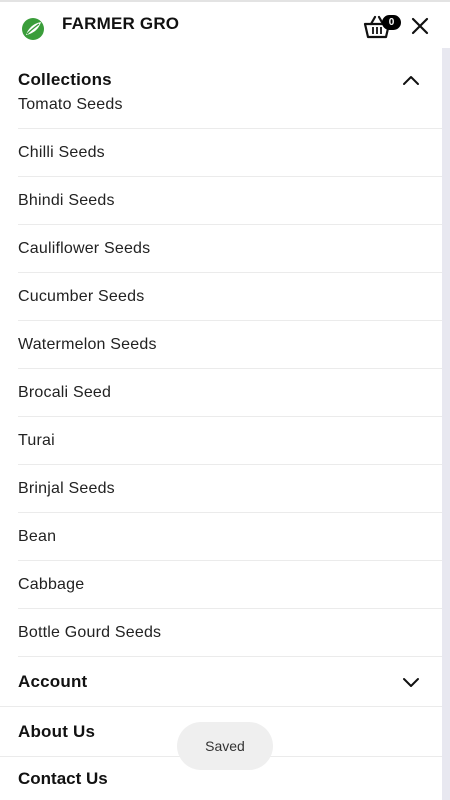 The height and width of the screenshot is (800, 450). Describe the element at coordinates (230, 153) in the screenshot. I see `collection-item-chilli-seeds: Chilli Seeds` at that location.